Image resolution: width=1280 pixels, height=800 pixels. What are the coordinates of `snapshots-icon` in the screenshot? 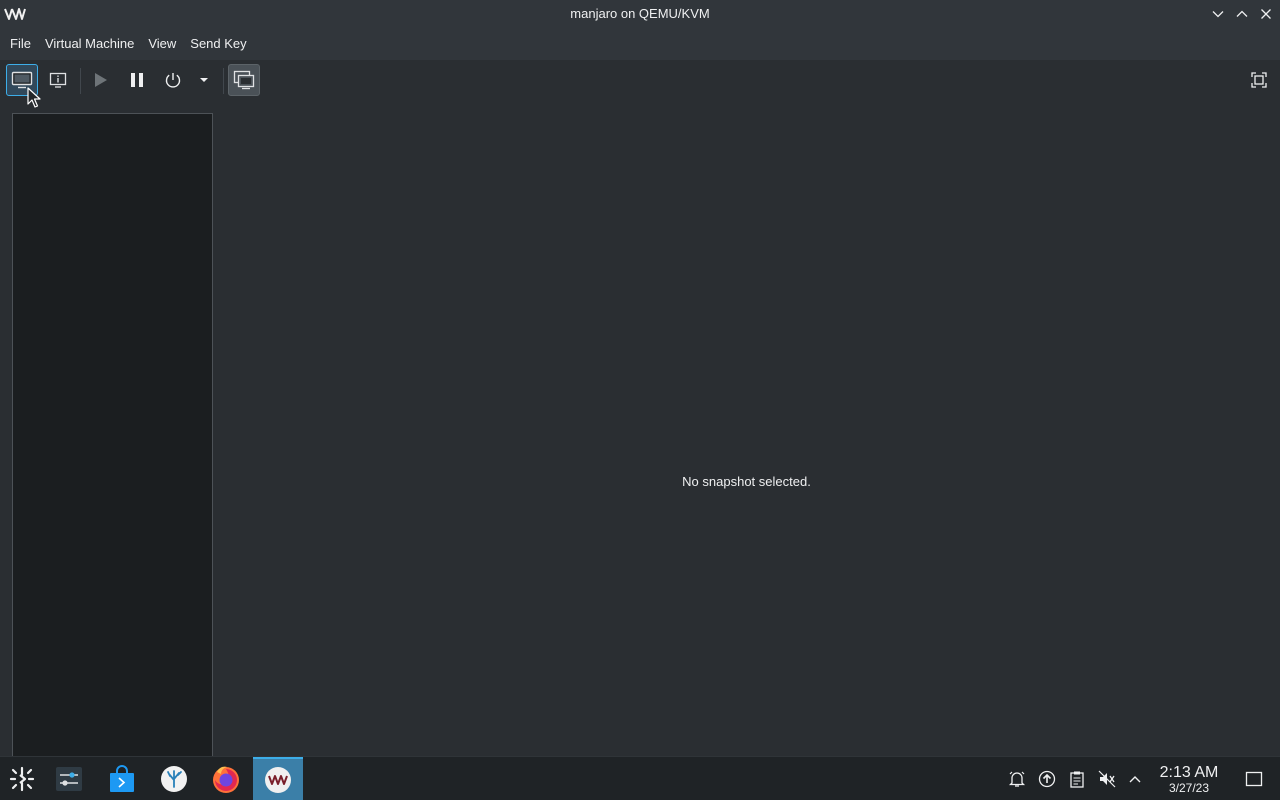 It's located at (244, 80).